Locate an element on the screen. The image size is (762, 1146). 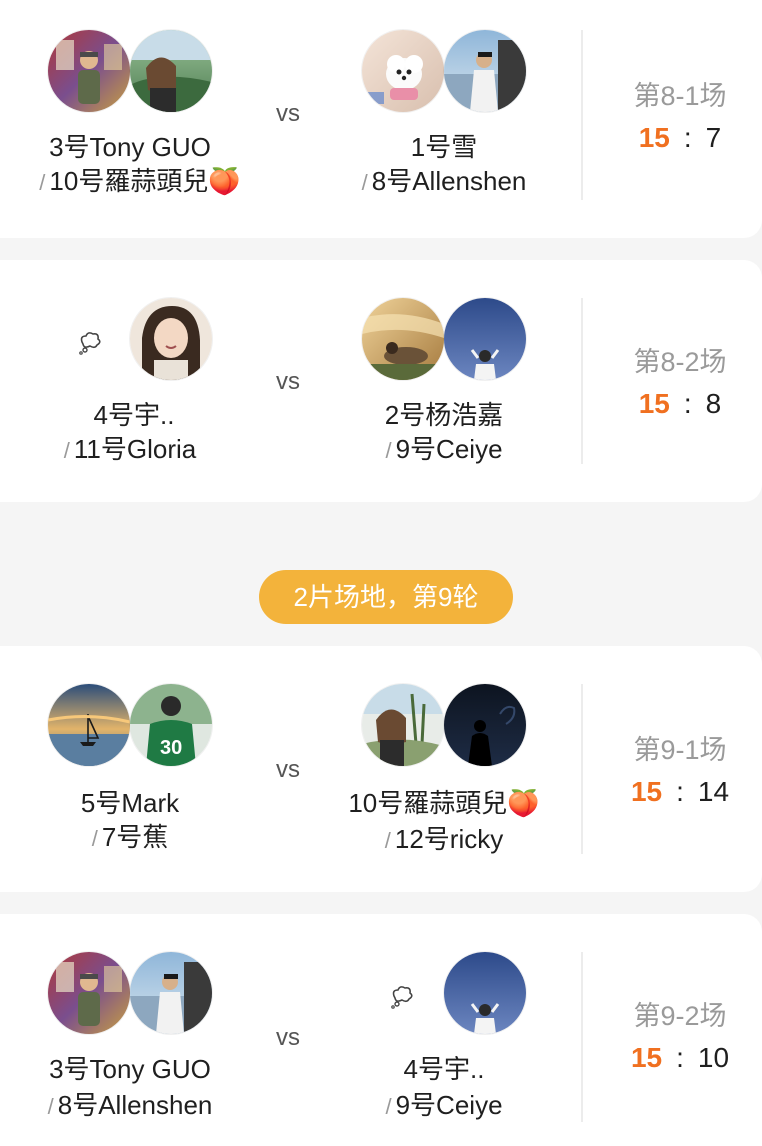
score-team-b: 10 is located at coordinates (713, 1057).